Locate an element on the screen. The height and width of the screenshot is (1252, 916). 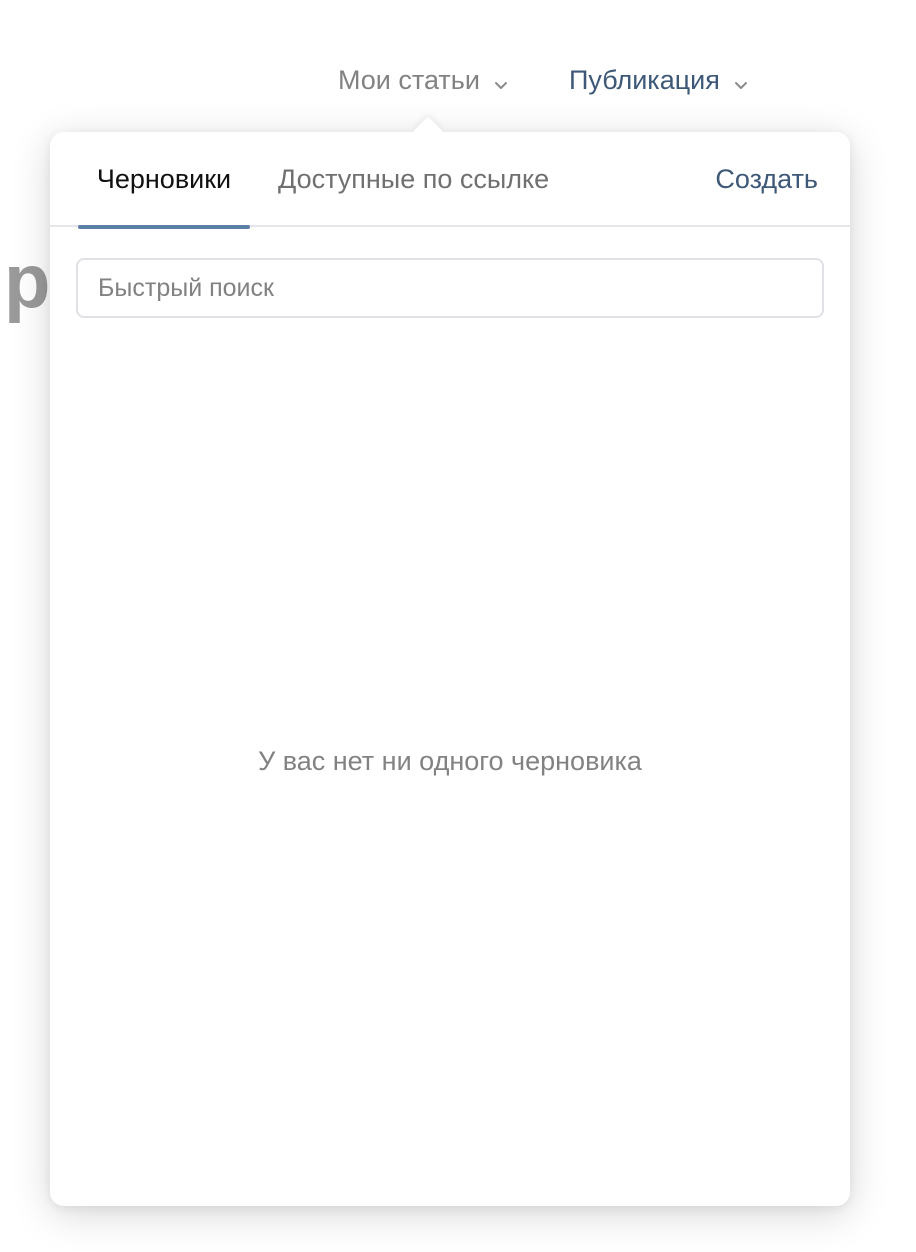
tab-shared-by-link-label: Доступные по ссылке is located at coordinates (414, 179).